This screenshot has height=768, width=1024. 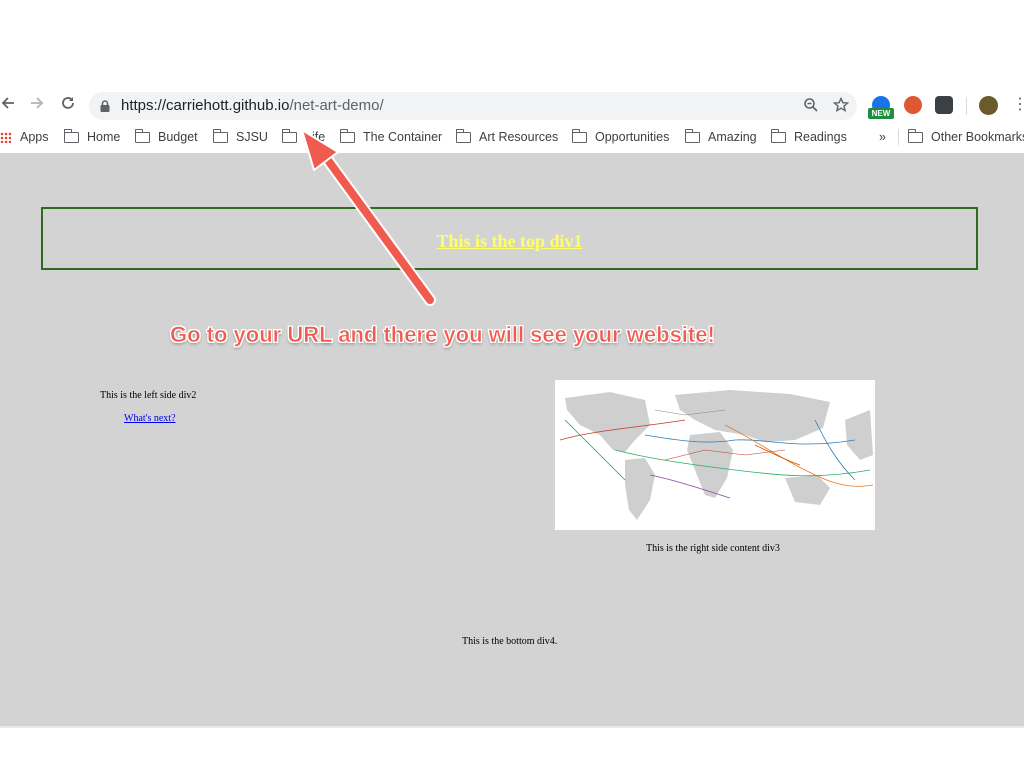 I want to click on annotation-arrow-icon, so click(x=368, y=217).